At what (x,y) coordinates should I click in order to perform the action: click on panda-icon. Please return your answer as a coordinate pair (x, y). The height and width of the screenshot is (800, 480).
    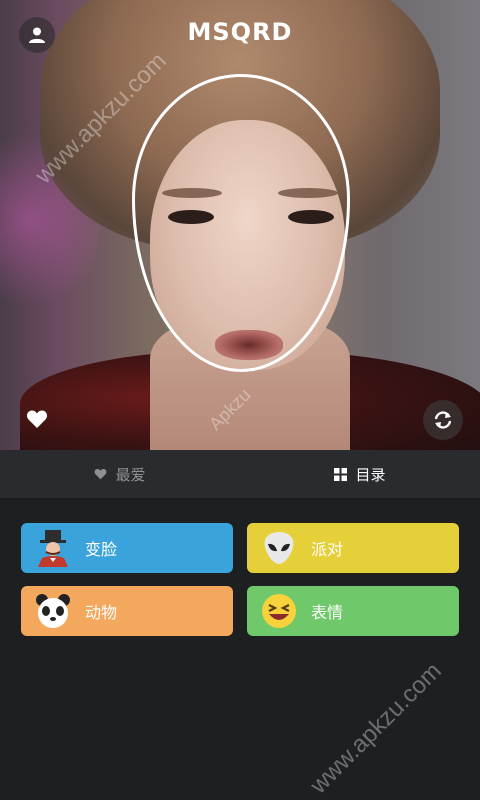
    Looking at the image, I should click on (53, 611).